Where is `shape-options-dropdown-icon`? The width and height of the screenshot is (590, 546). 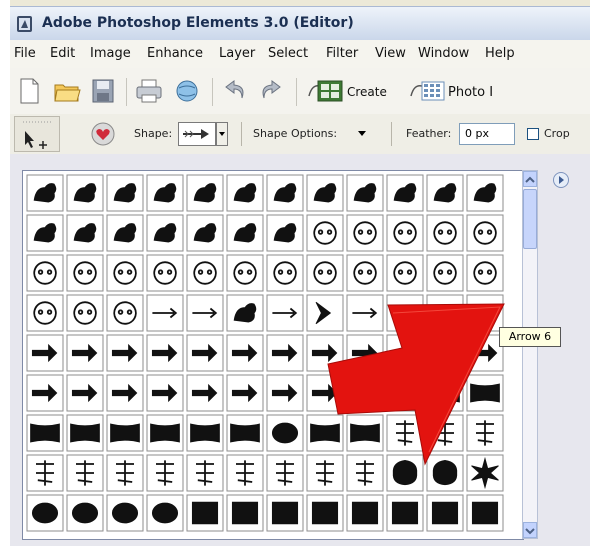 shape-options-dropdown-icon is located at coordinates (362, 133).